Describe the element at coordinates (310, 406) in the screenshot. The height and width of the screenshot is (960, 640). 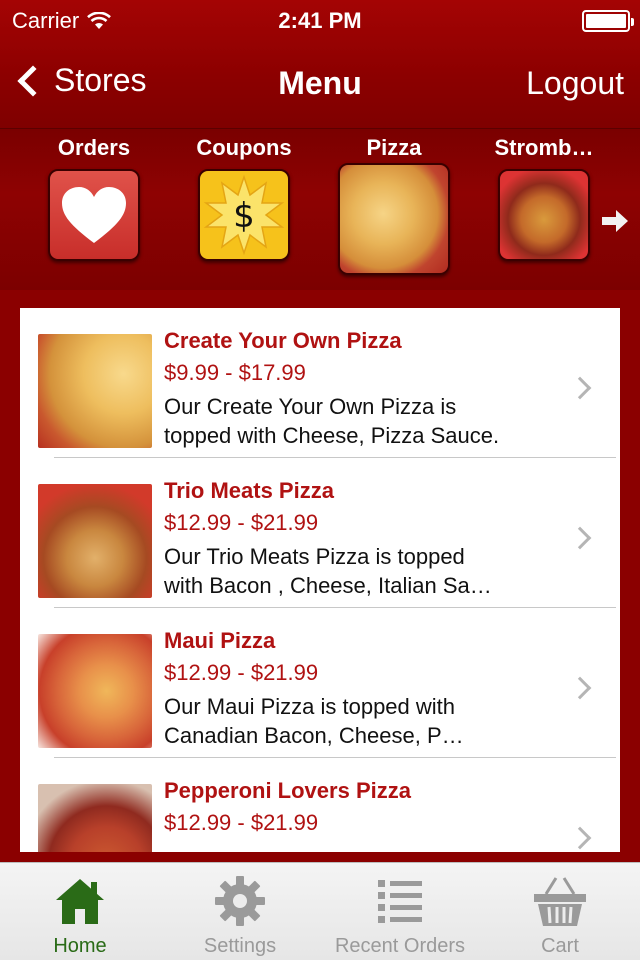
I see `description-line: Our Create Your Own Pizza is` at that location.